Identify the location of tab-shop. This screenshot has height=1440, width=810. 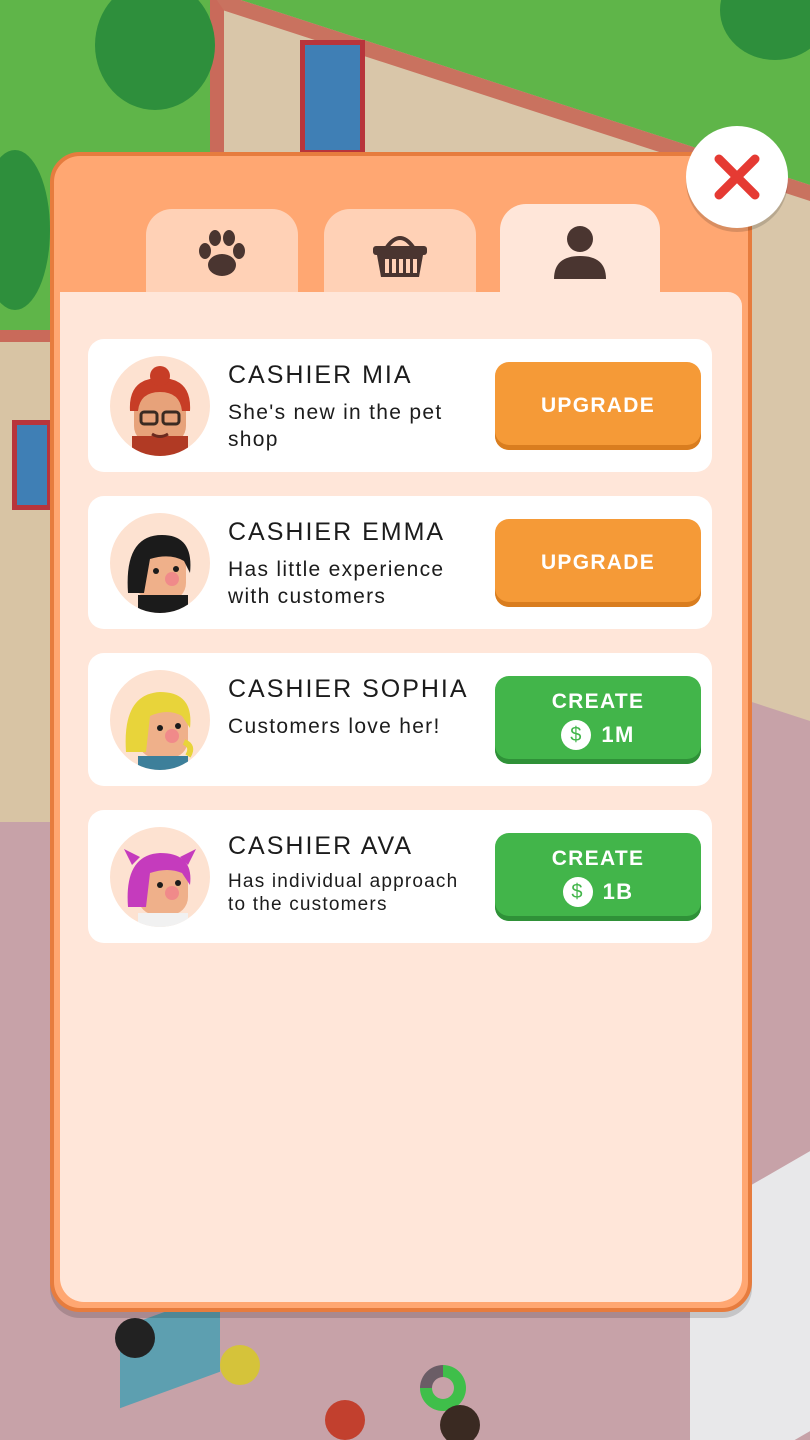
(400, 254).